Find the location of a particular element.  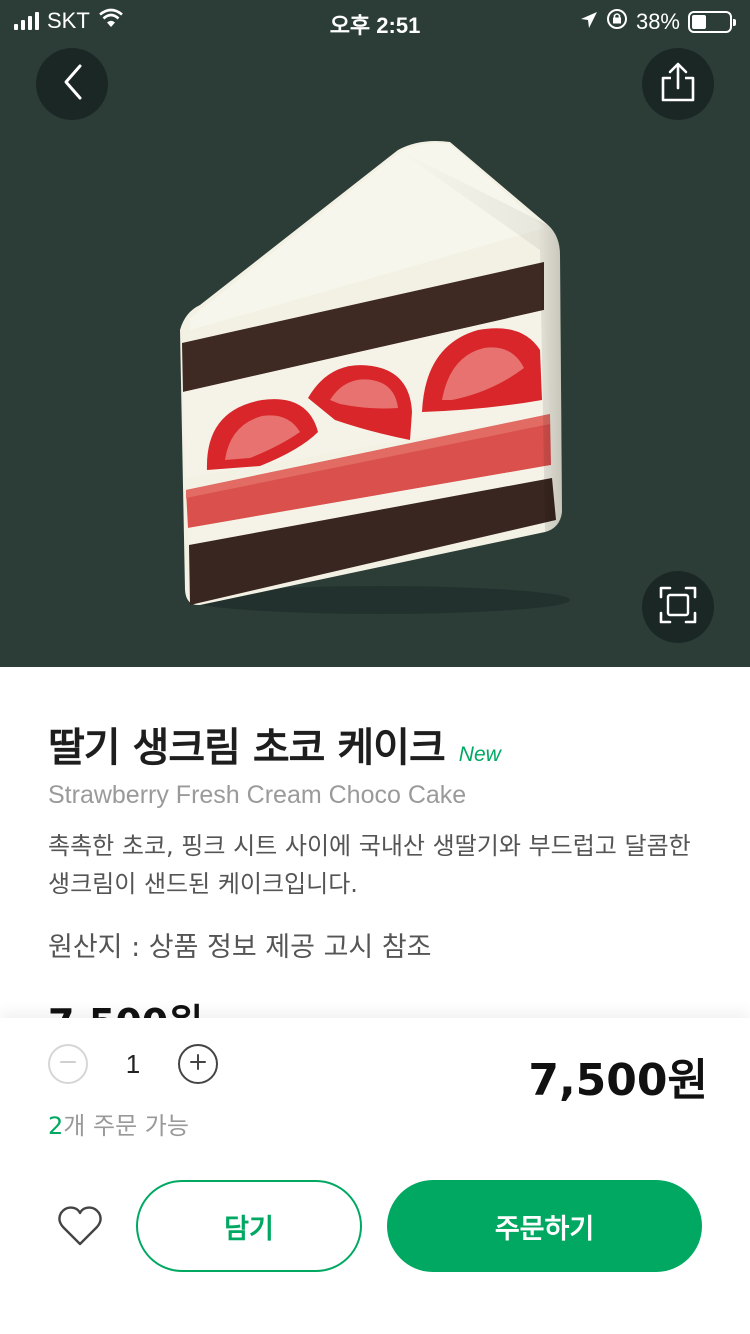

add-to-cart-button: 담기 is located at coordinates (249, 1226).